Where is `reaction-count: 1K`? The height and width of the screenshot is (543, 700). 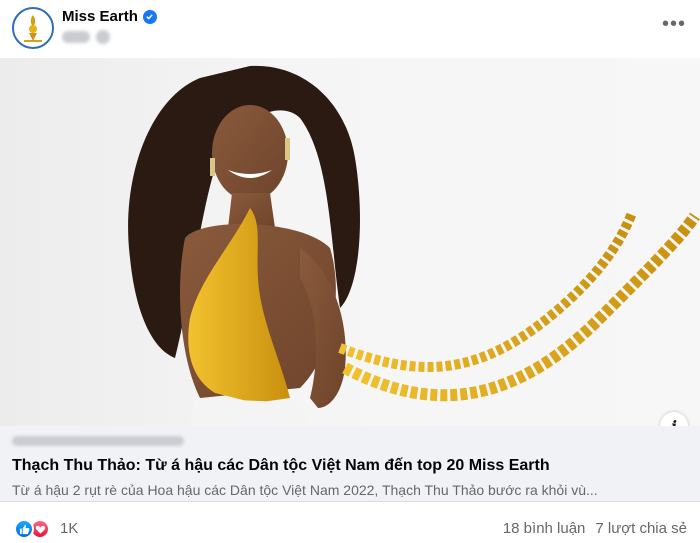
reaction-count: 1K is located at coordinates (69, 528).